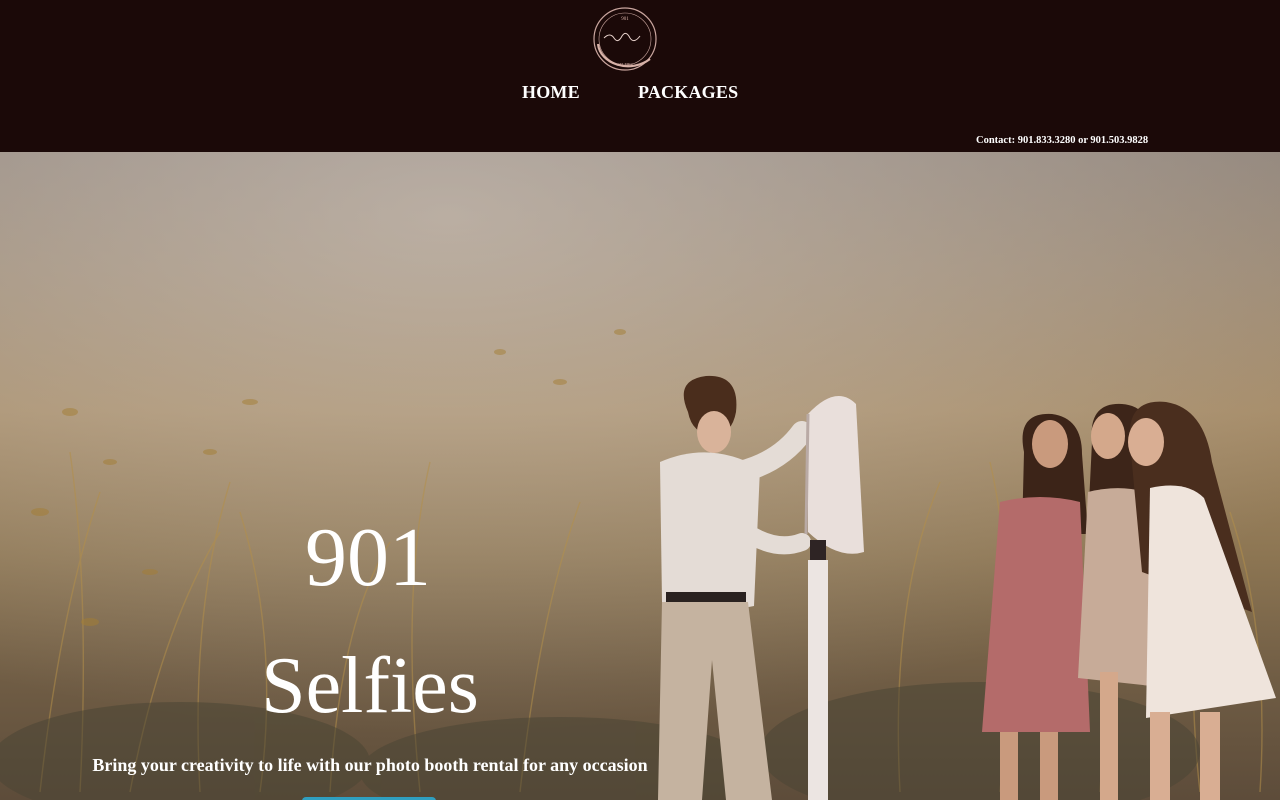  What do you see at coordinates (551, 92) in the screenshot?
I see `nav-home-link: HOME` at bounding box center [551, 92].